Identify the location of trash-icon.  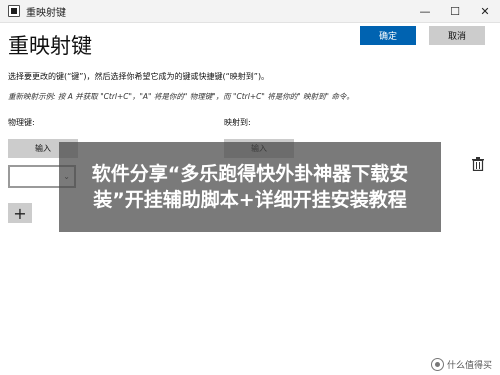
(478, 164).